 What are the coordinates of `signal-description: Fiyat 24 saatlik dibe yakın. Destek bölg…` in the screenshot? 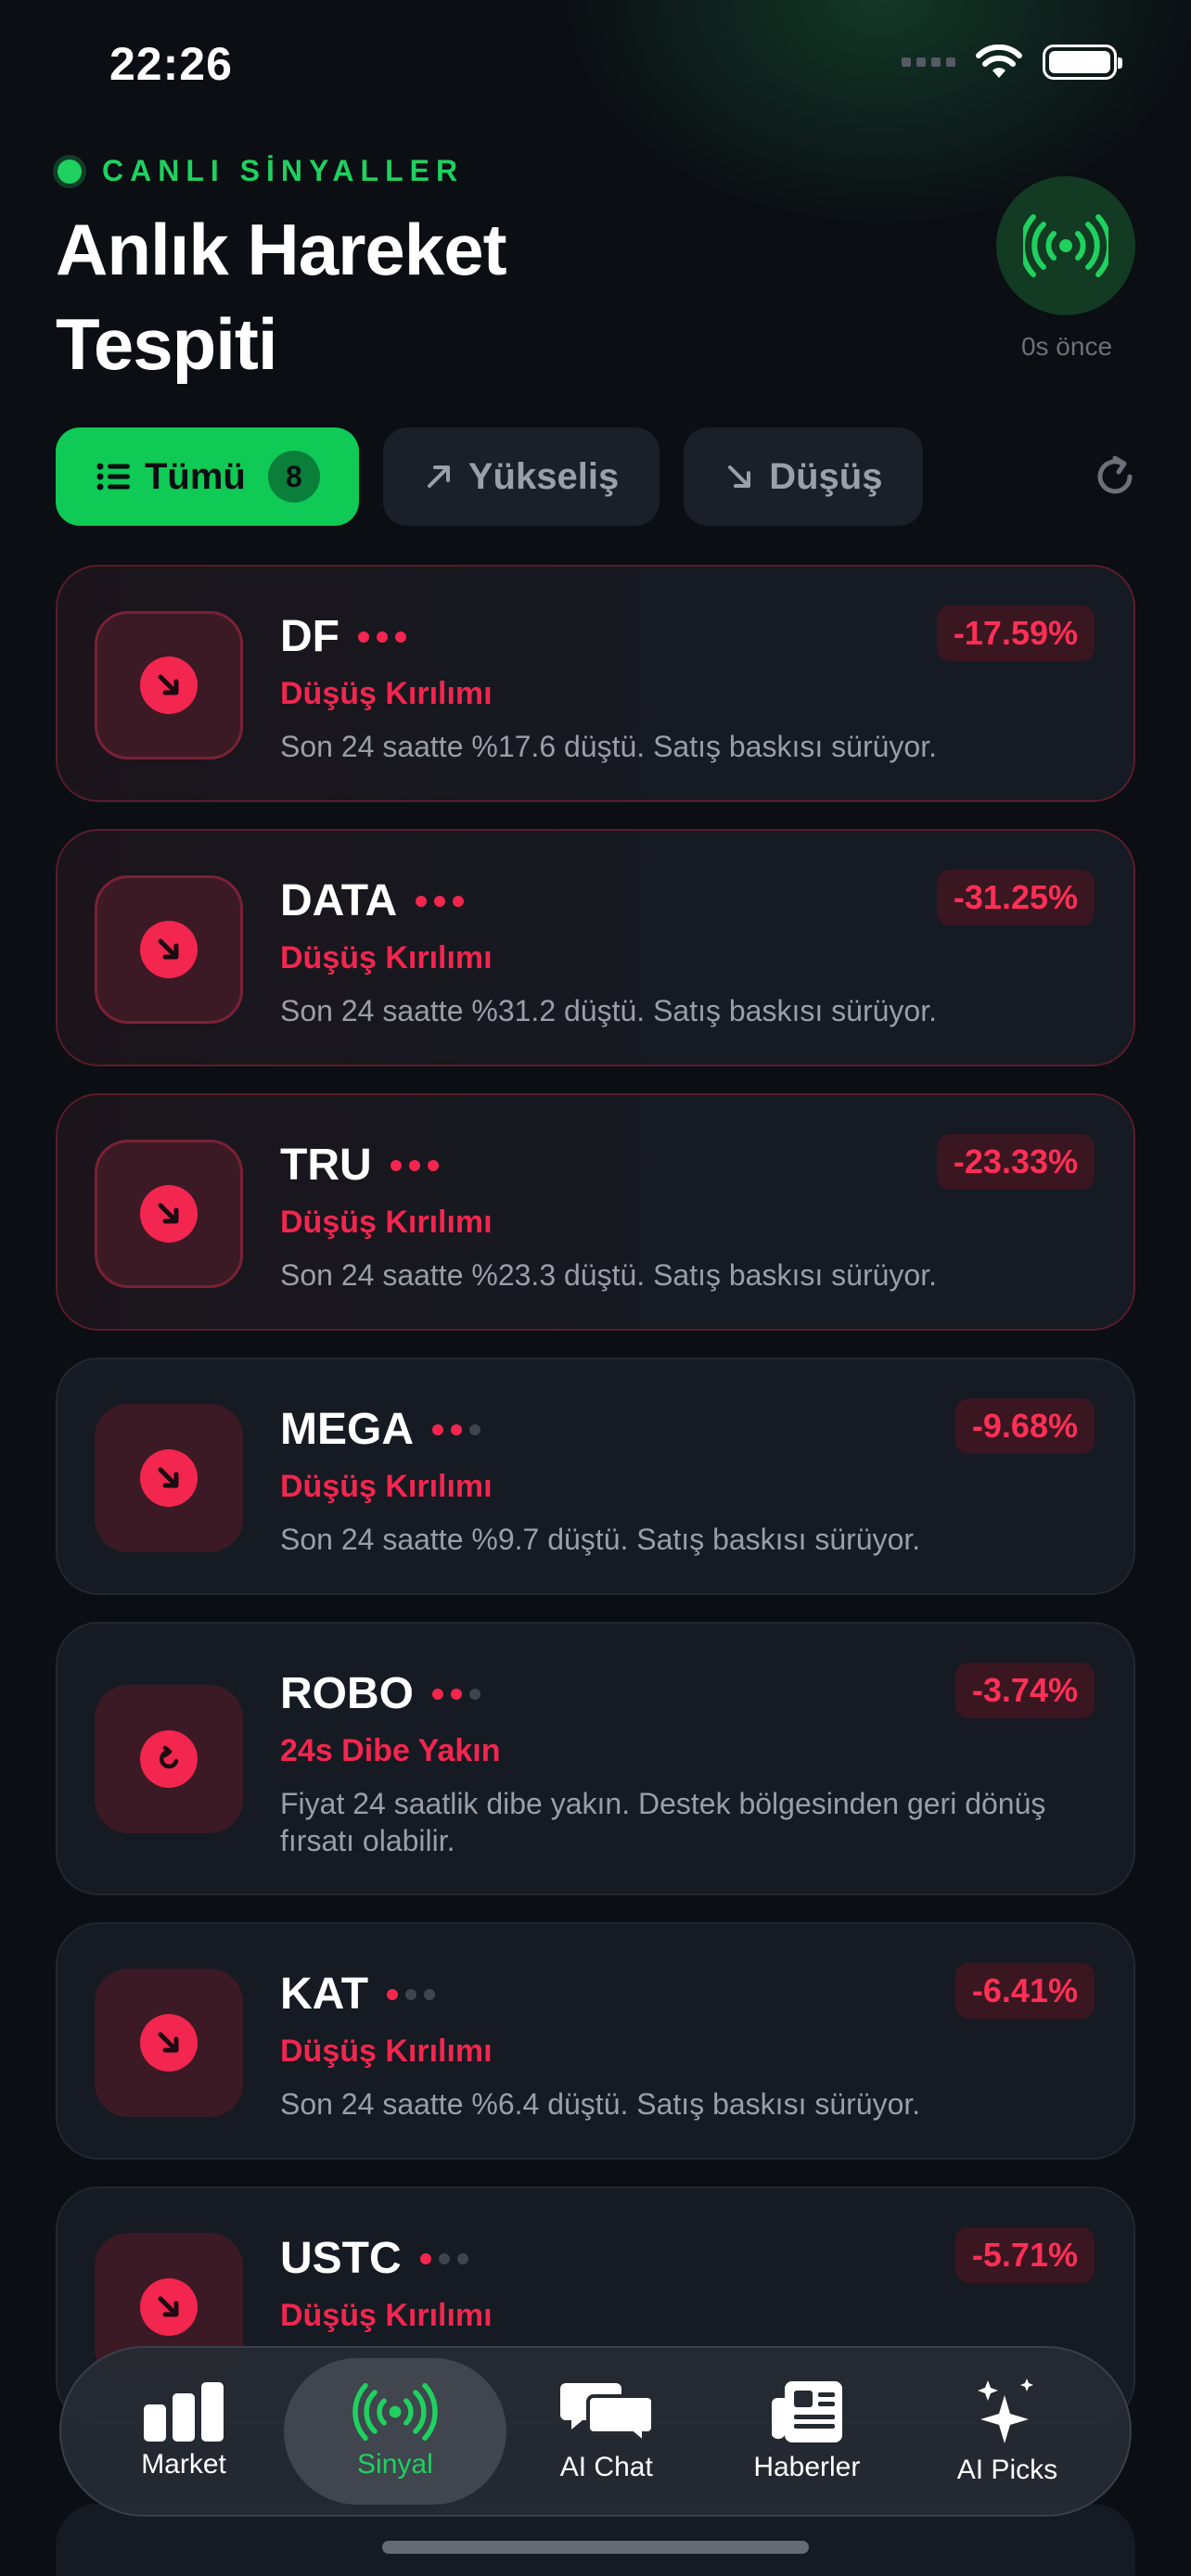 It's located at (663, 1822).